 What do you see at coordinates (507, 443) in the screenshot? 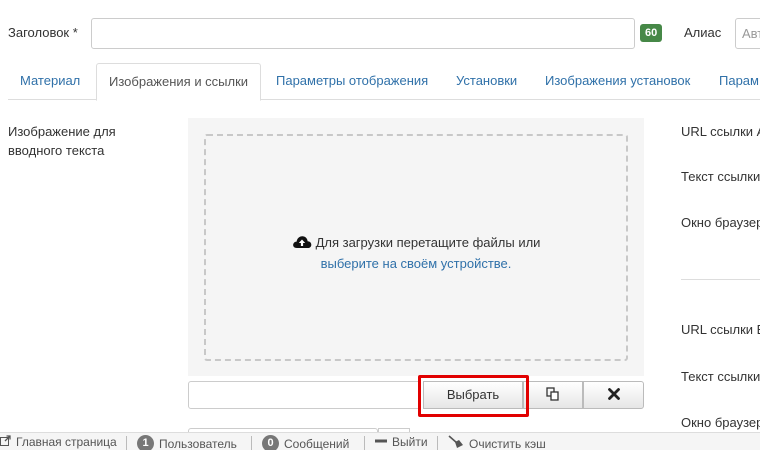
I see `clear-cache-label: Очистить кэш` at bounding box center [507, 443].